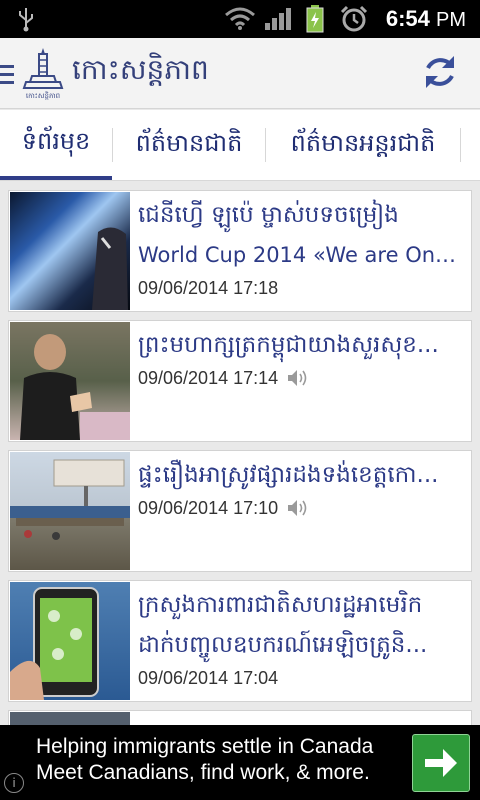 This screenshot has height=800, width=480. I want to click on article-headline: ជេនីហ្វើ ឡូប៉េ ម្ចាស់បទចម្រៀង, so click(268, 215).